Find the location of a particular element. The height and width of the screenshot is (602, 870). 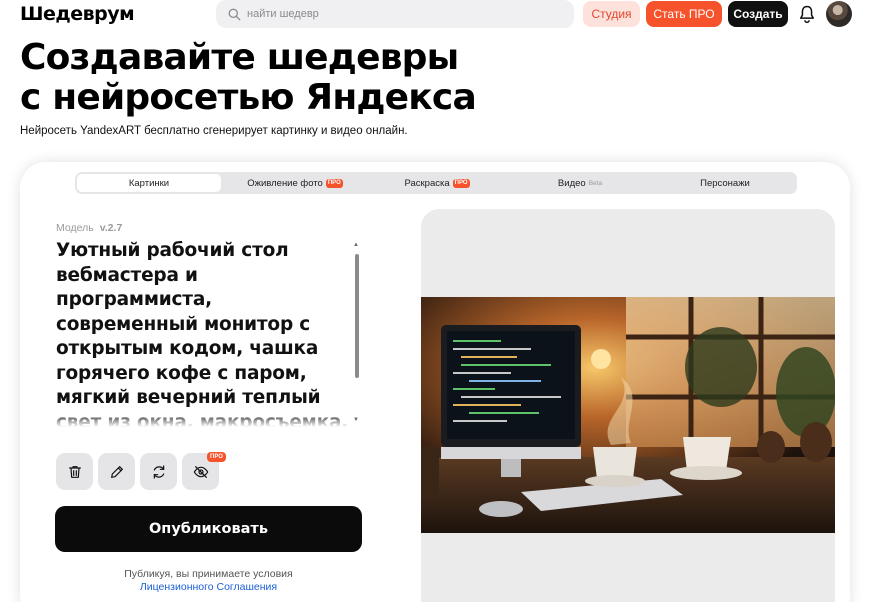

model-label: Модель is located at coordinates (75, 228).